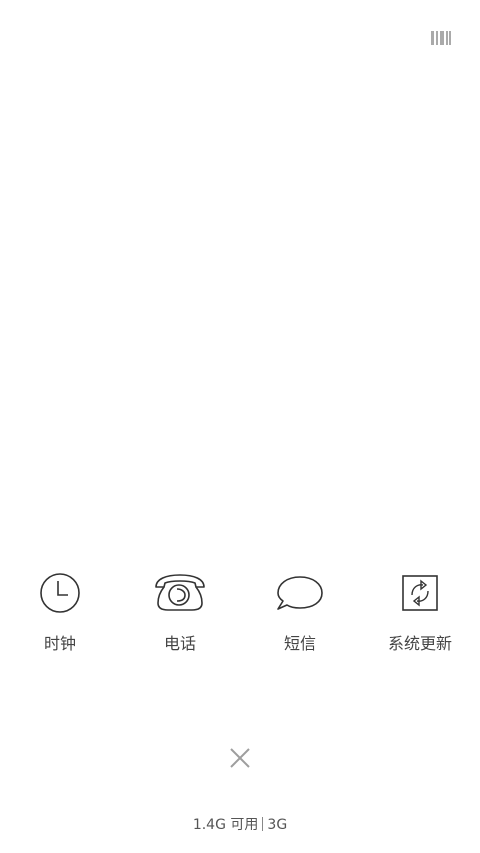 The width and height of the screenshot is (480, 853). Describe the element at coordinates (420, 593) in the screenshot. I see `system-update-icon` at that location.